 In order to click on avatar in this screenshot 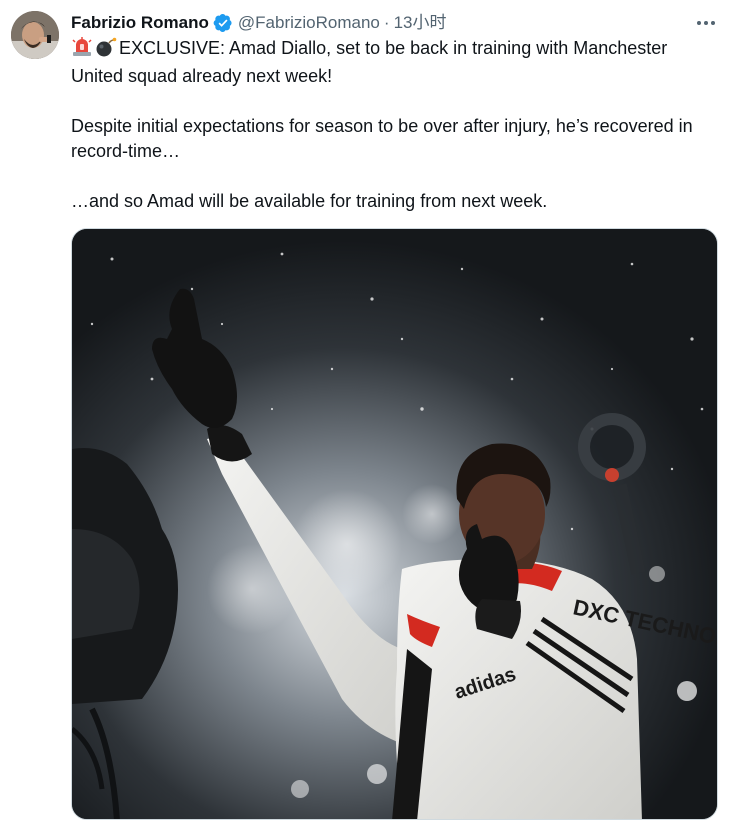, I will do `click(35, 35)`.